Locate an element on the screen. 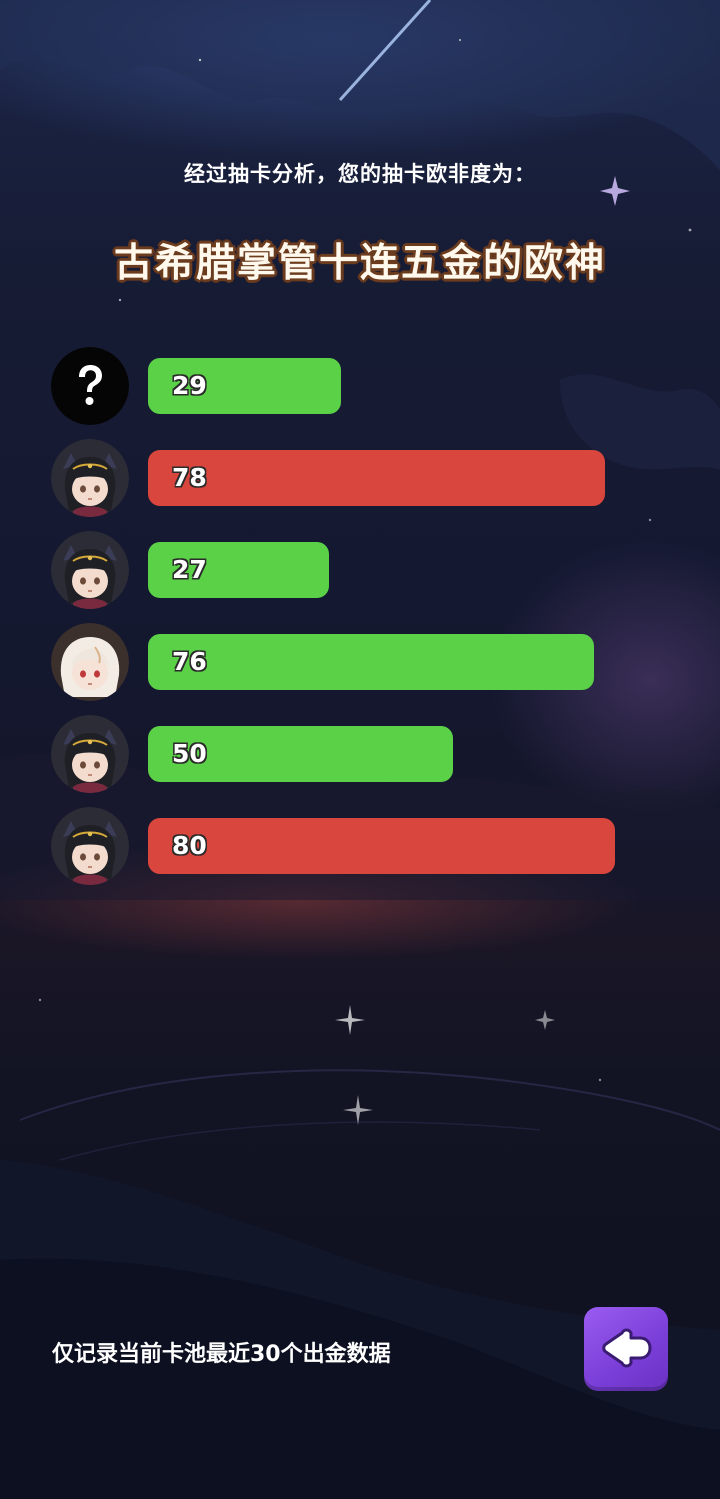 The width and height of the screenshot is (720, 1499). back-arrow-icon is located at coordinates (627, 1348).